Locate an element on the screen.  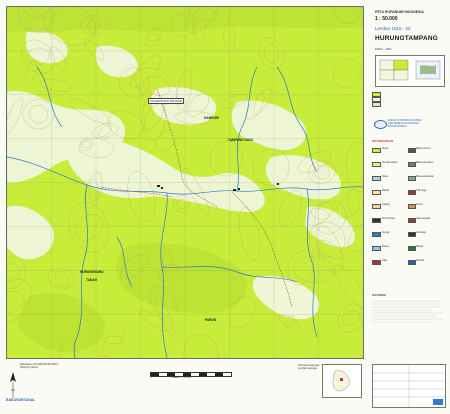
footer-agency: BAKOSURTANAL is located at coordinates (21, 400).